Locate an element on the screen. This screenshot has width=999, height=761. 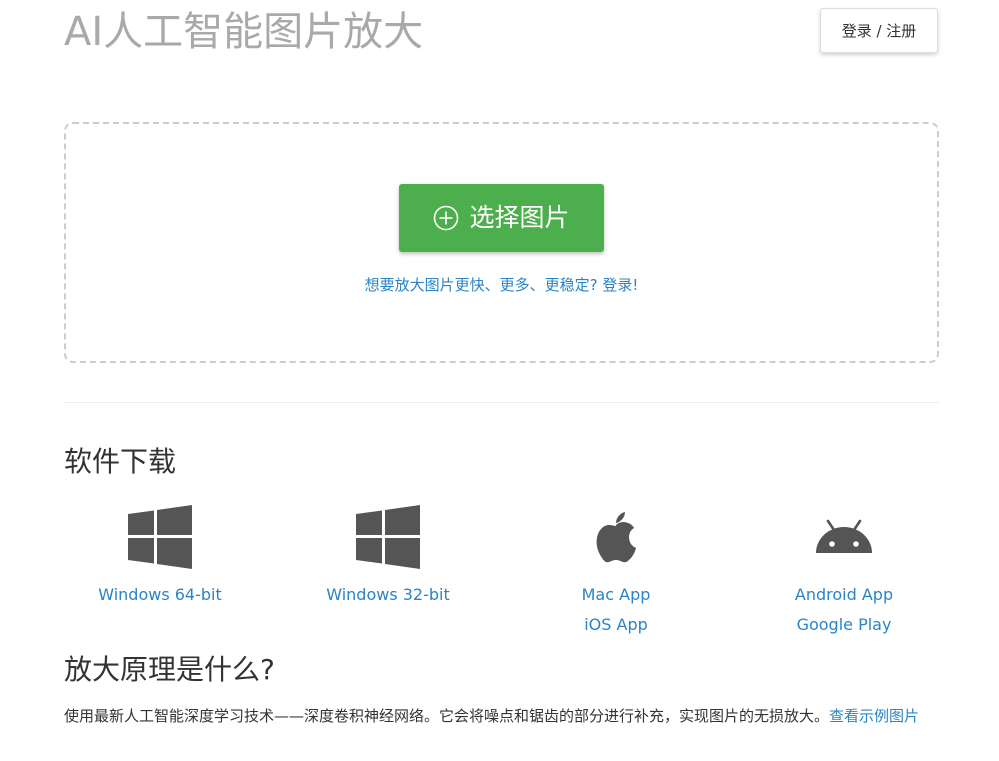
principle-heading: 放大原理是什么? is located at coordinates (169, 669).